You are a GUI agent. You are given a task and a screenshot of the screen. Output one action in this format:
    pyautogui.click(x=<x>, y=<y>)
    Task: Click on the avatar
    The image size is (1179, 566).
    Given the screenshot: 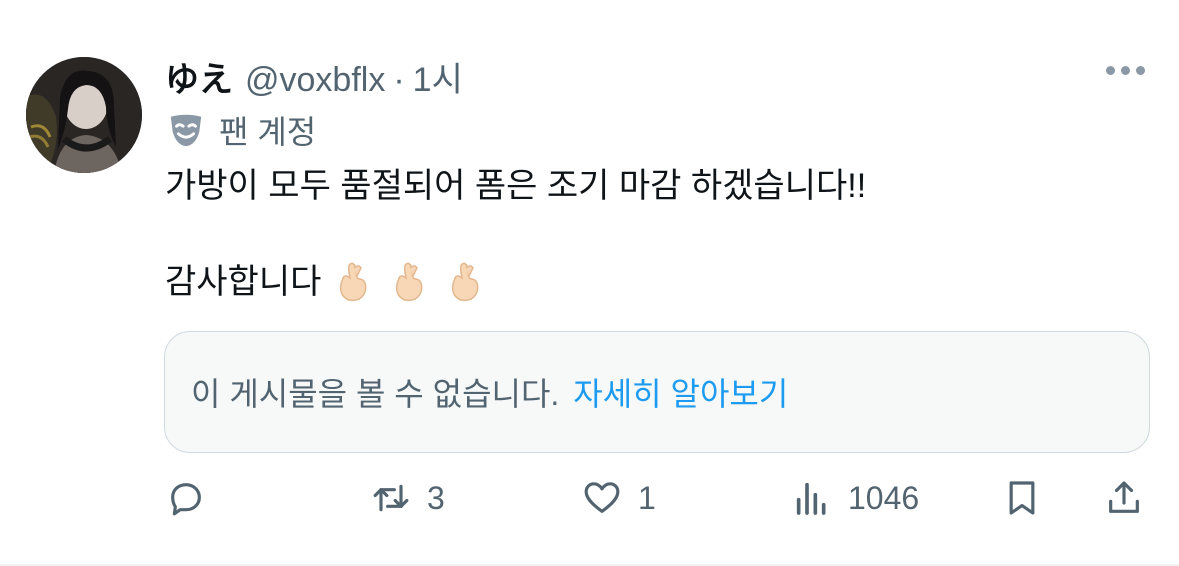 What is the action you would take?
    pyautogui.click(x=84, y=115)
    